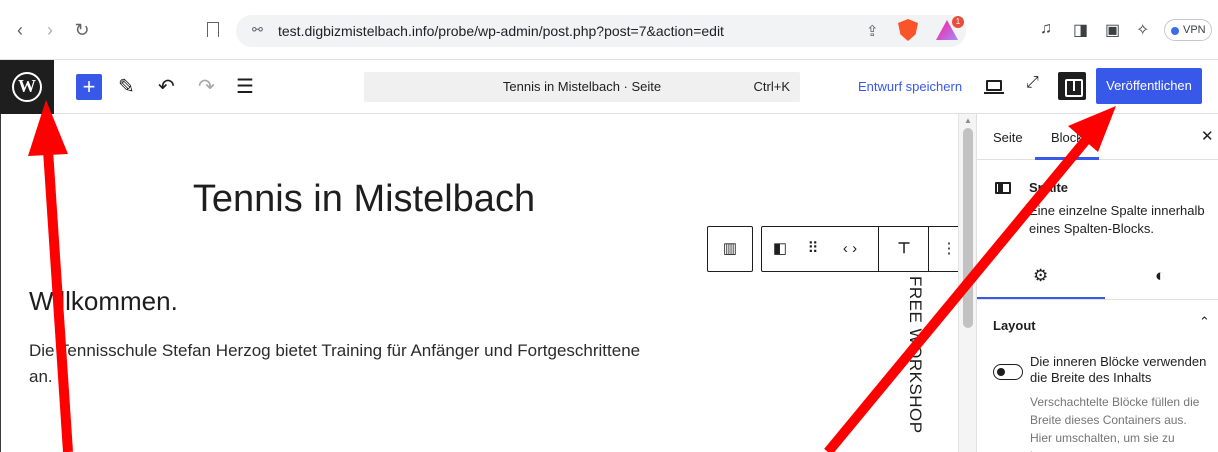 This screenshot has height=452, width=1218. I want to click on command-shortcut: Ctrl+K, so click(771, 86).